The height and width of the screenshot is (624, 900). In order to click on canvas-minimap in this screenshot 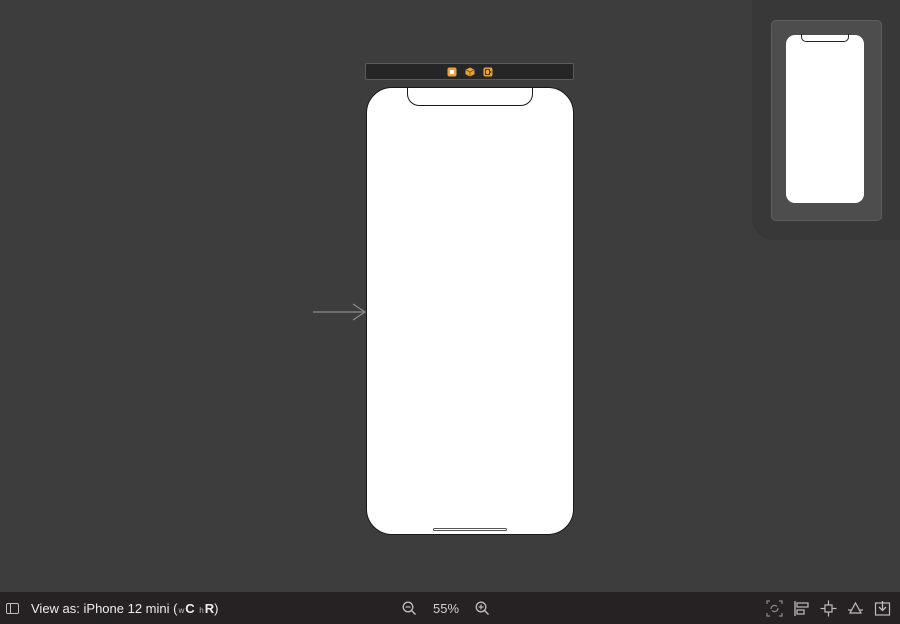, I will do `click(826, 120)`.